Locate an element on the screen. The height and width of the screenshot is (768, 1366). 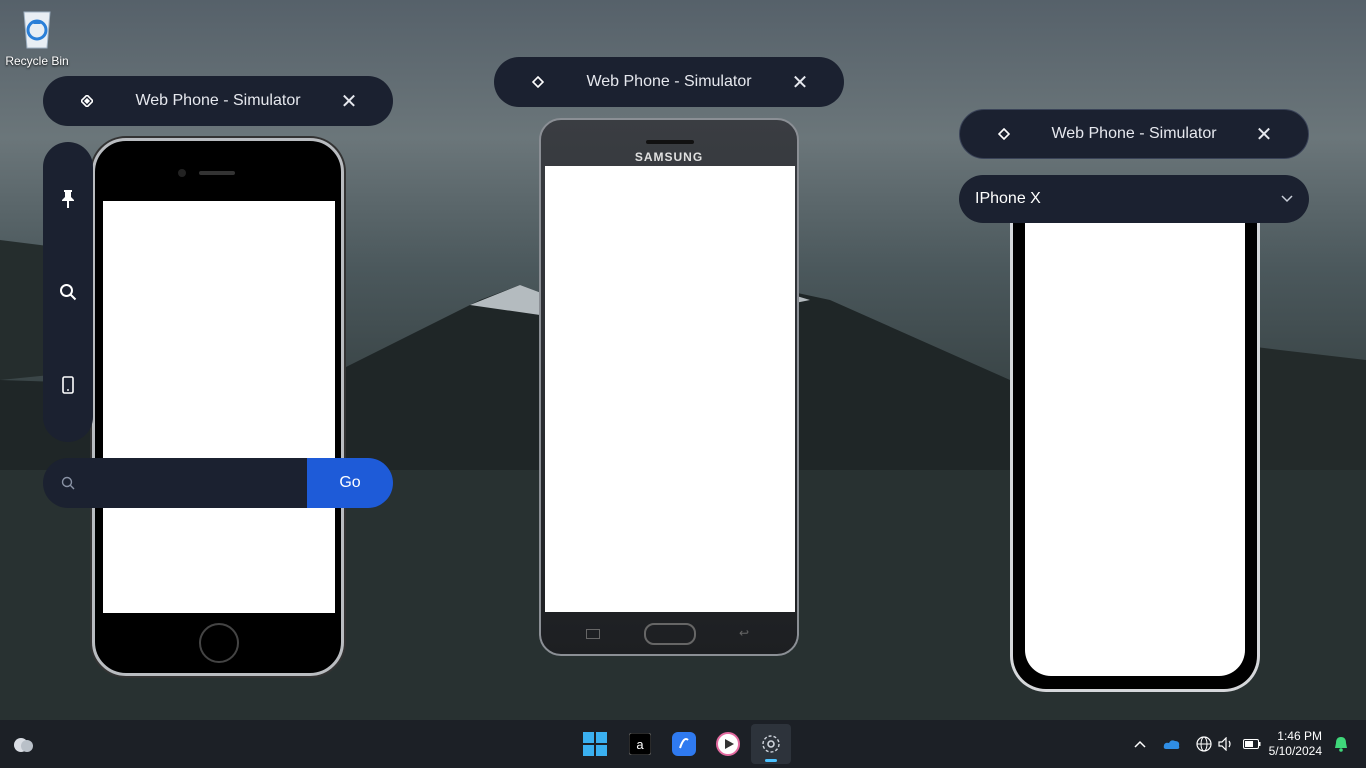
clock: 1:46 PM 5/10/2024 is located at coordinates (1295, 744).